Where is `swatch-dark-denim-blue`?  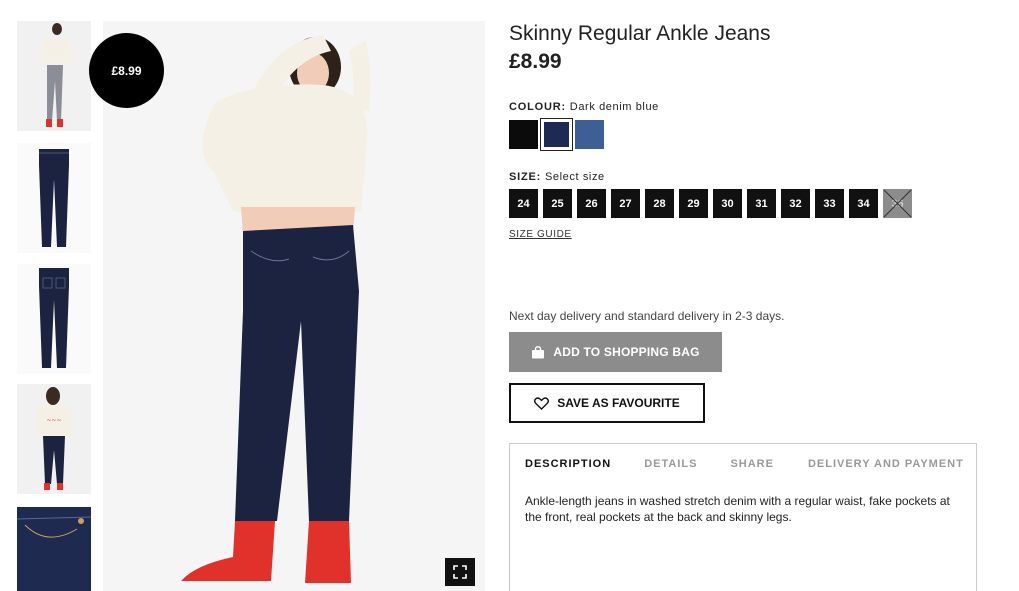 swatch-dark-denim-blue is located at coordinates (556, 134).